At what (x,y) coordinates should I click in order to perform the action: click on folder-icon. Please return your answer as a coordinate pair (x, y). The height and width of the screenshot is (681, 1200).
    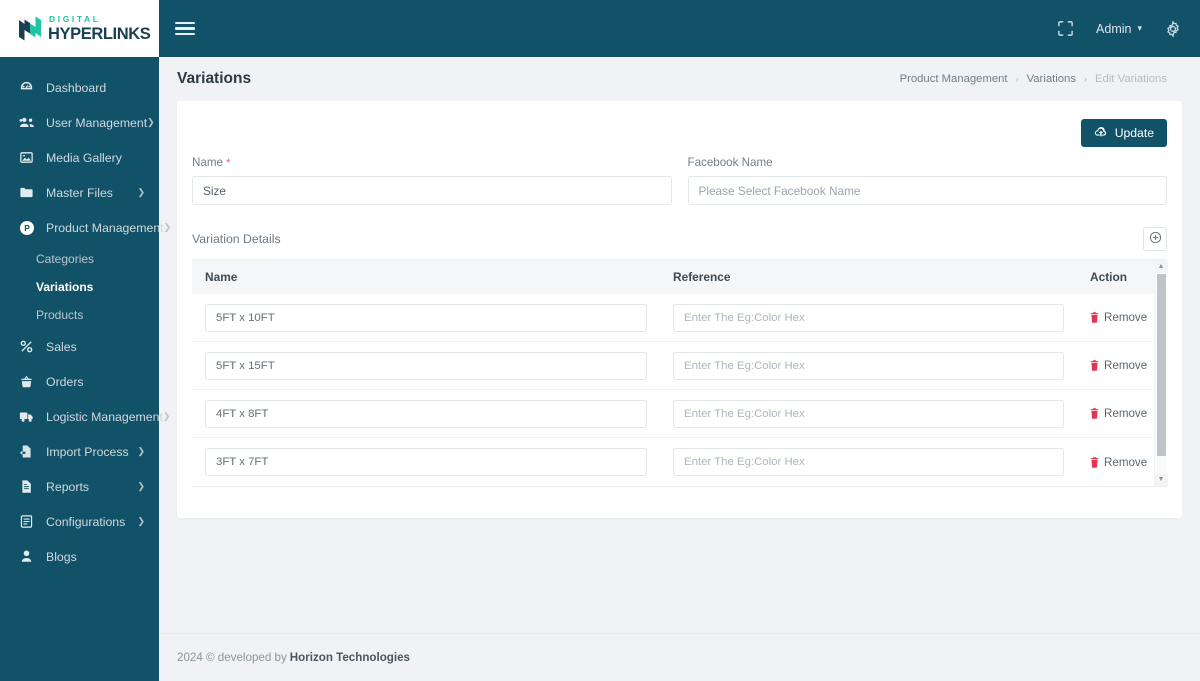
    Looking at the image, I should click on (26, 192).